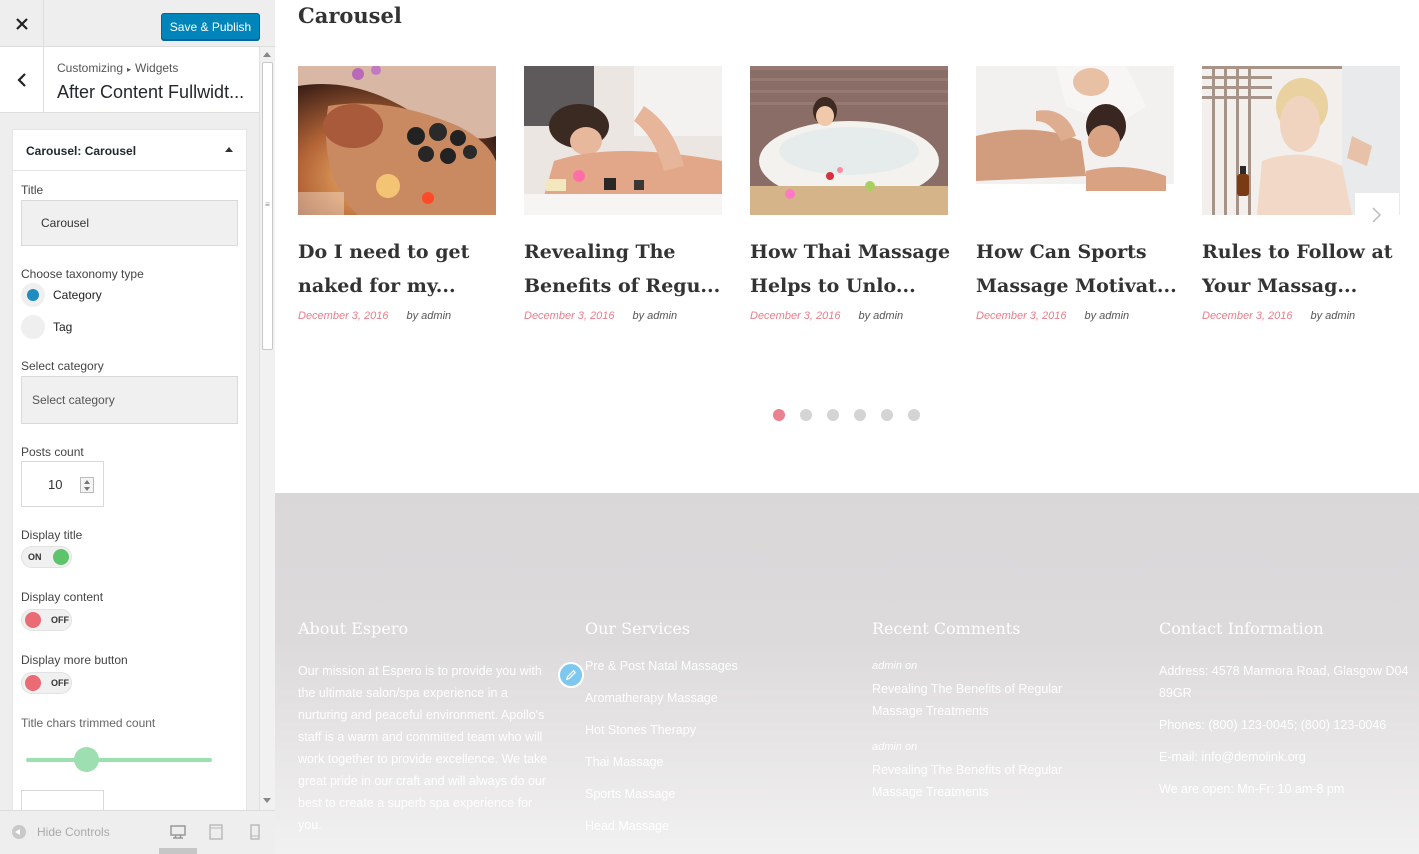 The image size is (1419, 854). Describe the element at coordinates (321, 203) in the screenshot. I see `carousel-prev-button` at that location.